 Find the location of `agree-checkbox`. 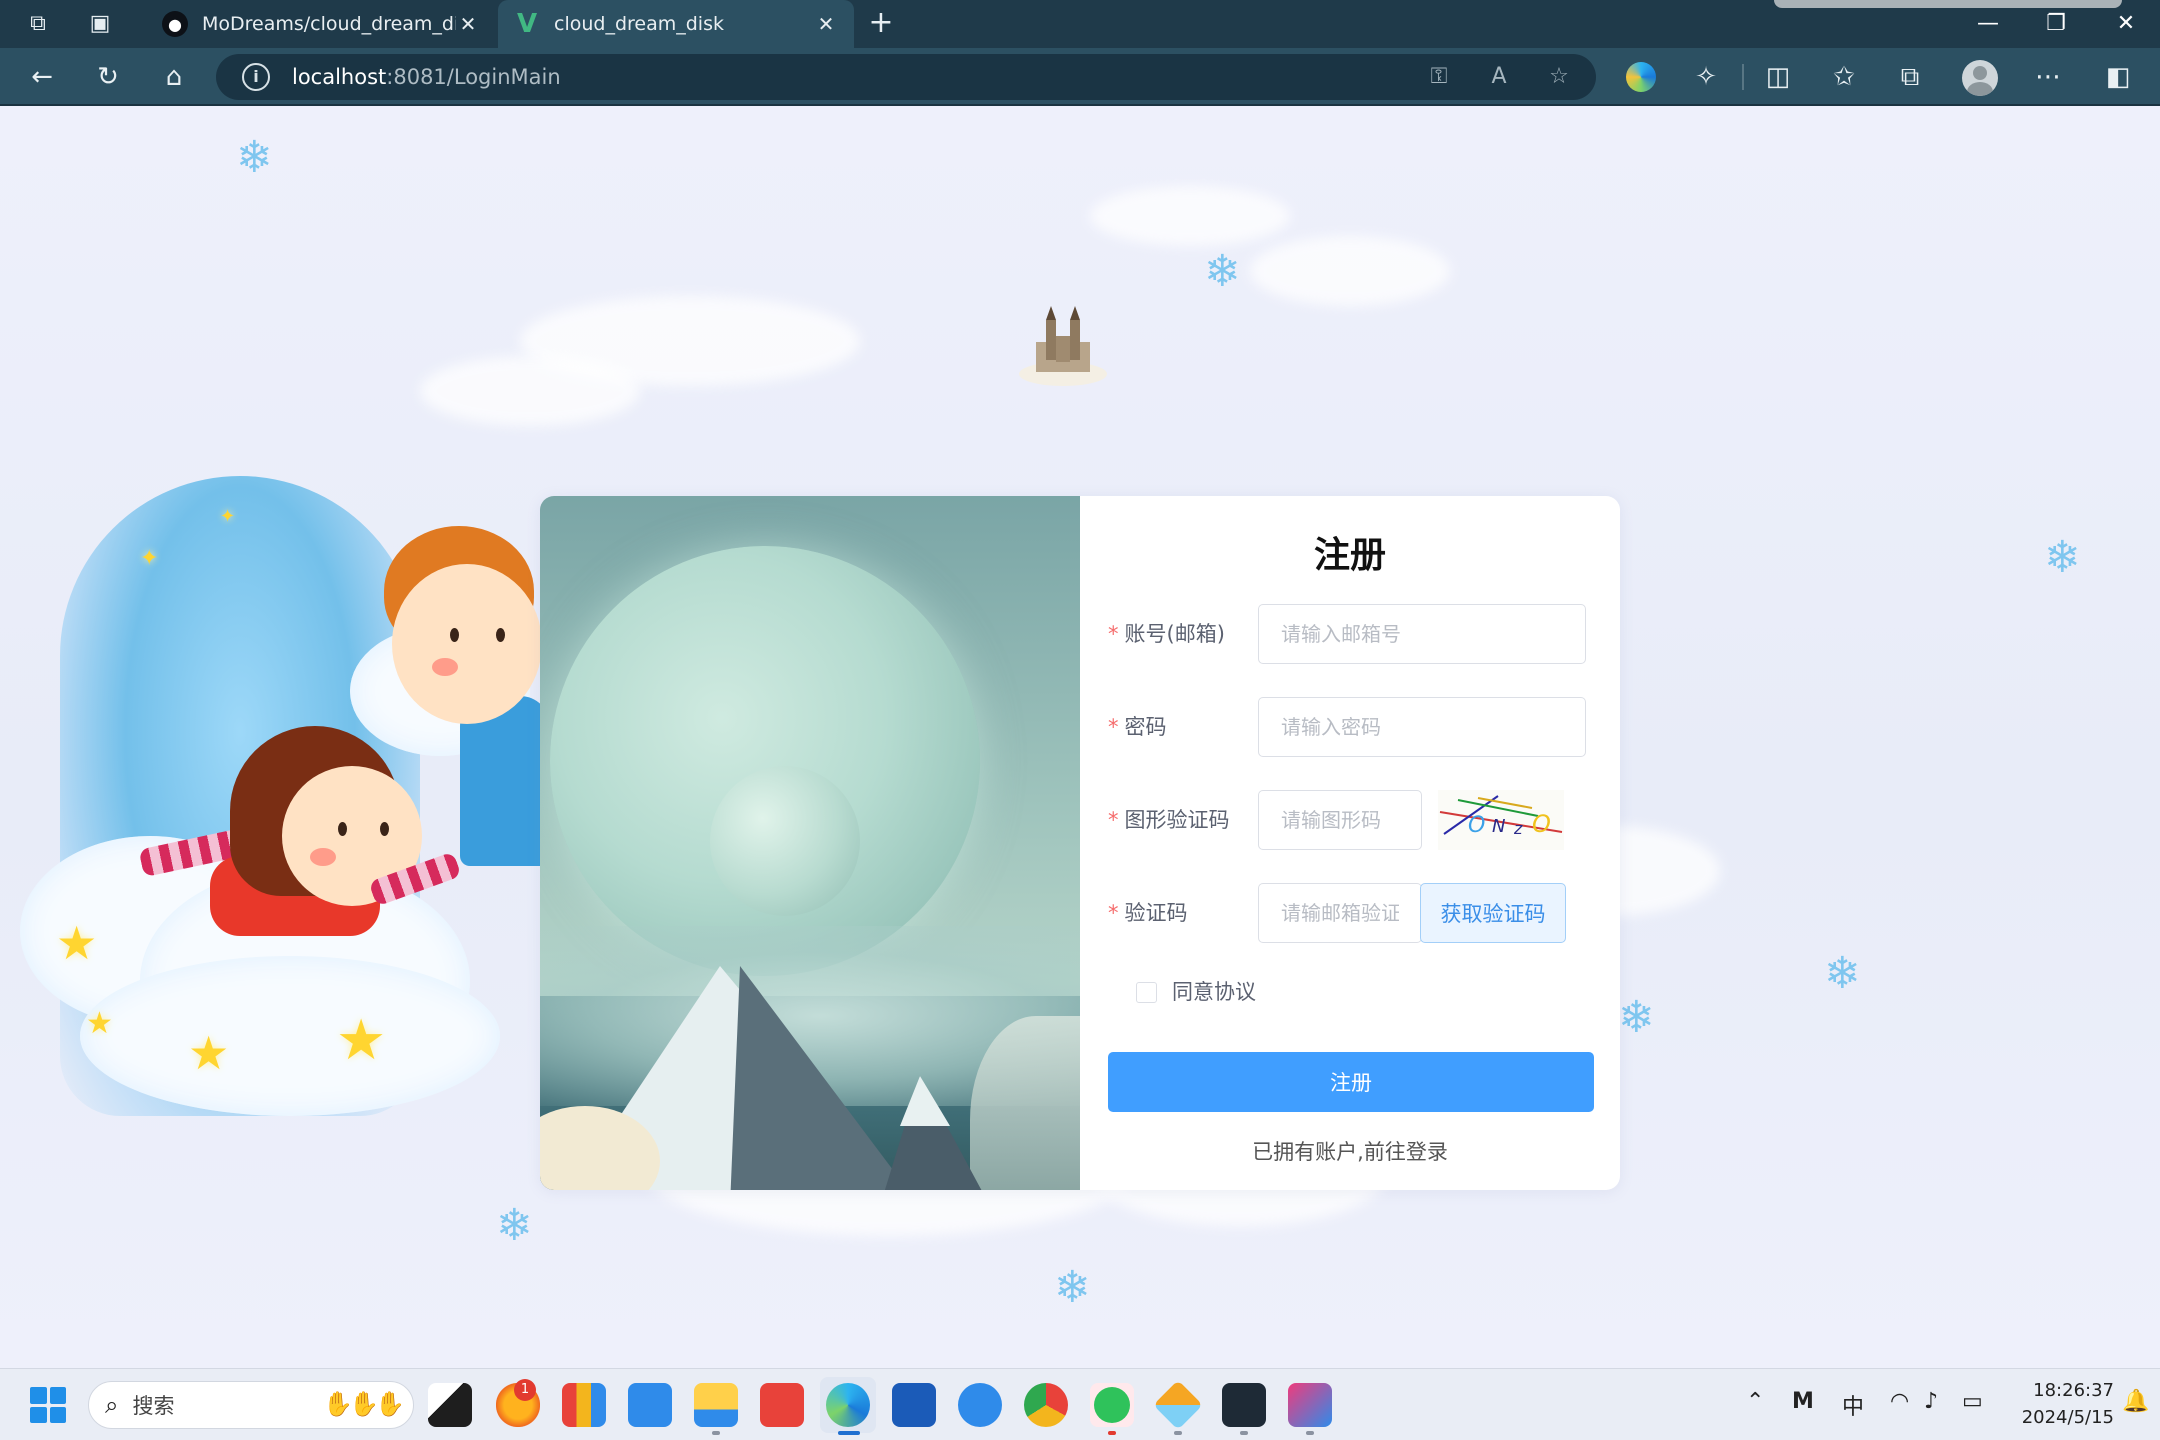

agree-checkbox is located at coordinates (1146, 992).